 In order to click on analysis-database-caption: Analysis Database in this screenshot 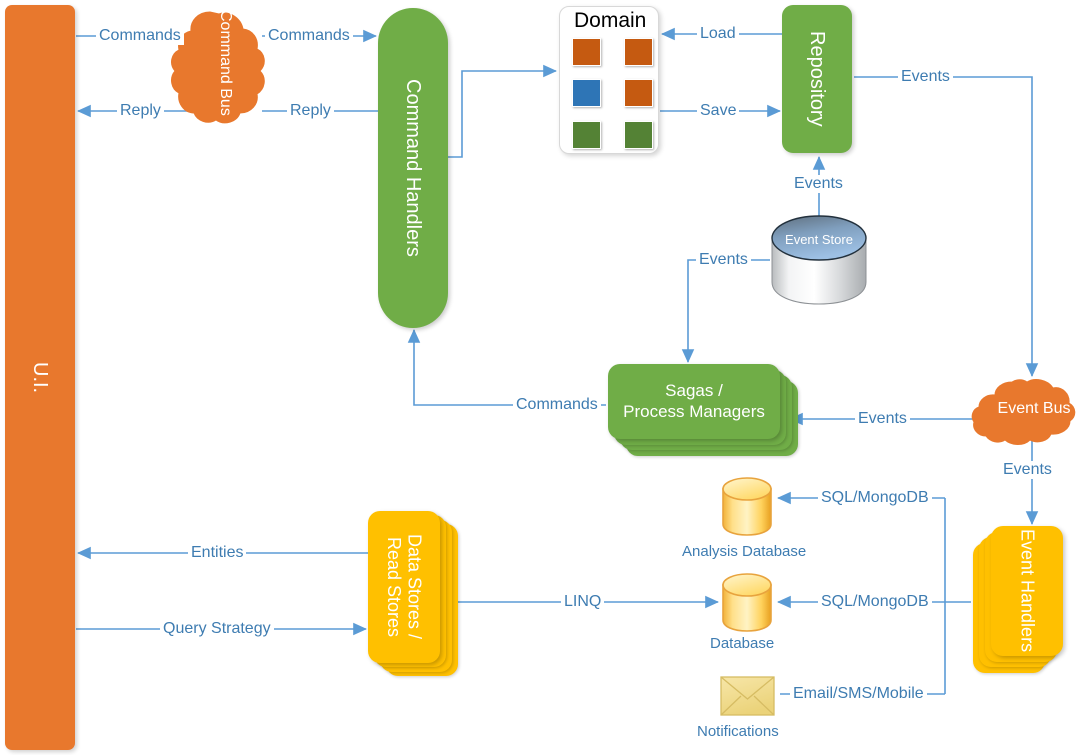, I will do `click(744, 551)`.